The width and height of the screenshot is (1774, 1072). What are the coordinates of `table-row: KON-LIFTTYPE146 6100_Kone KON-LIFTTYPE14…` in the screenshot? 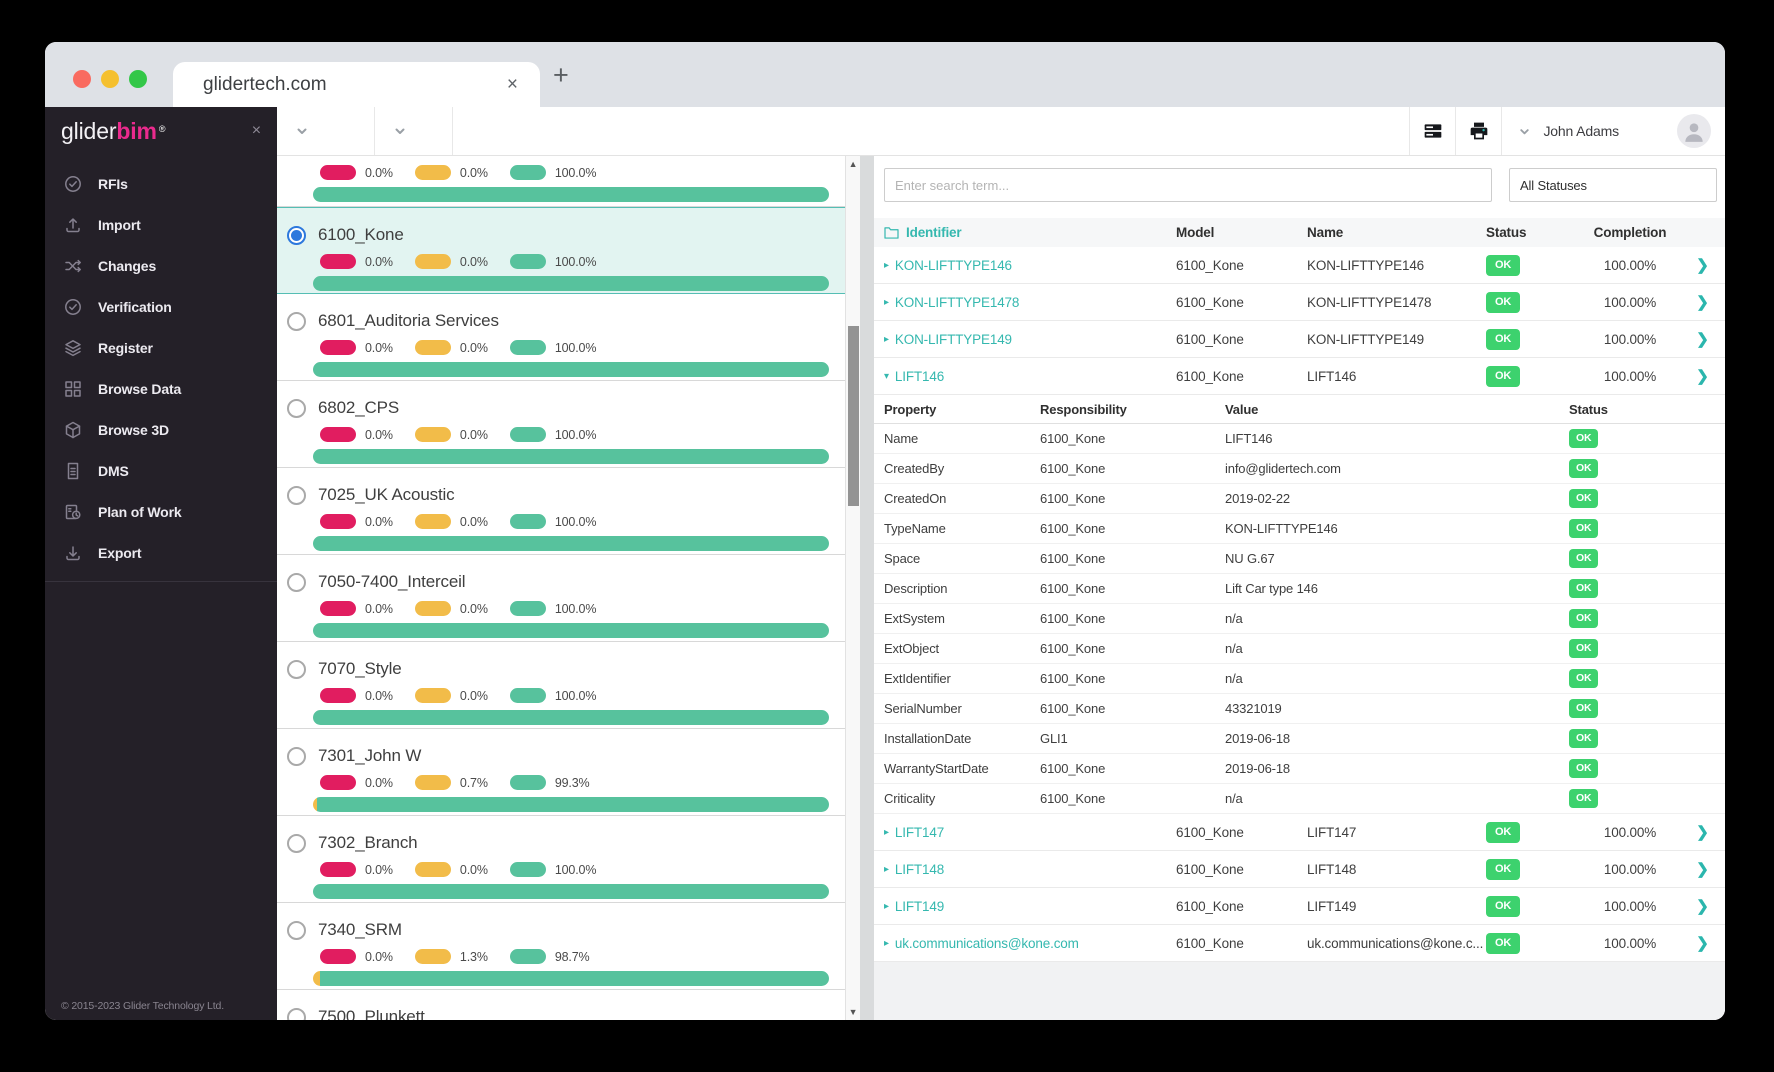 It's located at (1299, 265).